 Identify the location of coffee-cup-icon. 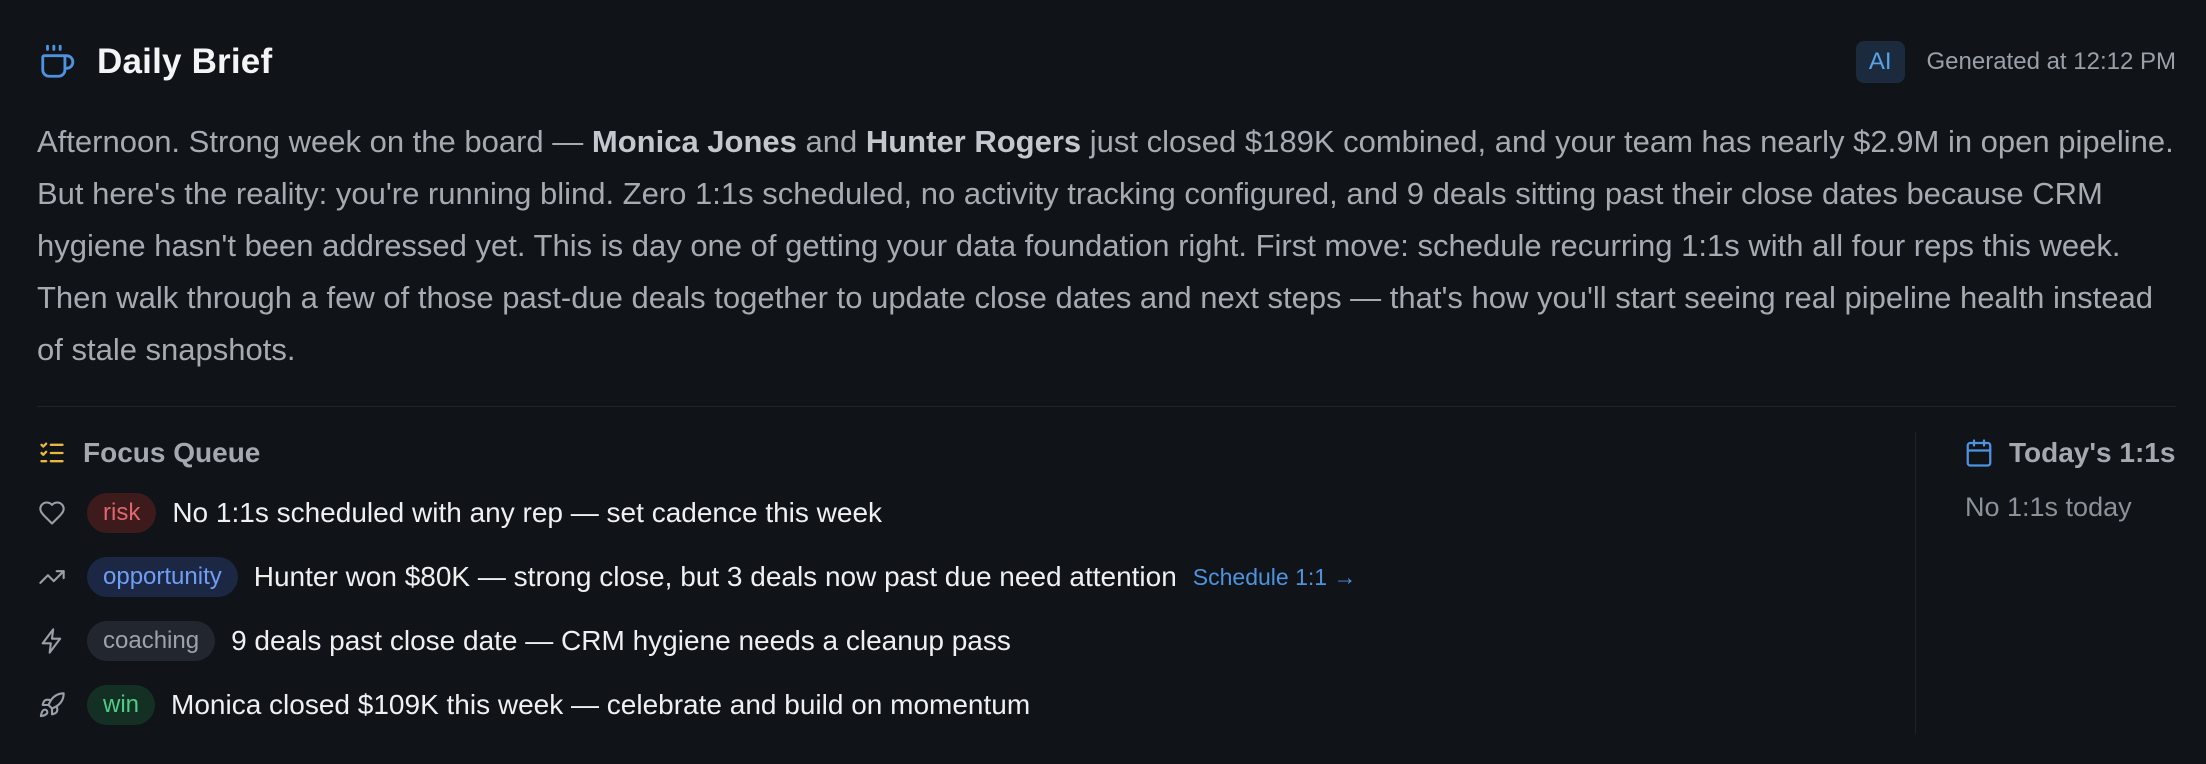
(57, 62).